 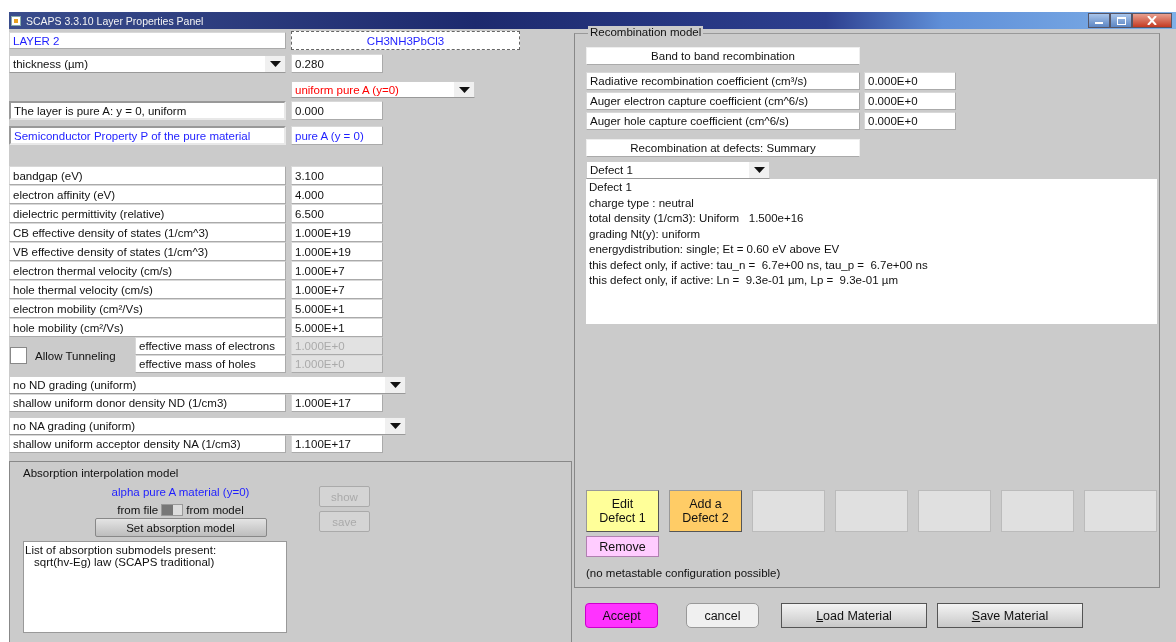 I want to click on property-field: 6.500, so click(x=337, y=213).